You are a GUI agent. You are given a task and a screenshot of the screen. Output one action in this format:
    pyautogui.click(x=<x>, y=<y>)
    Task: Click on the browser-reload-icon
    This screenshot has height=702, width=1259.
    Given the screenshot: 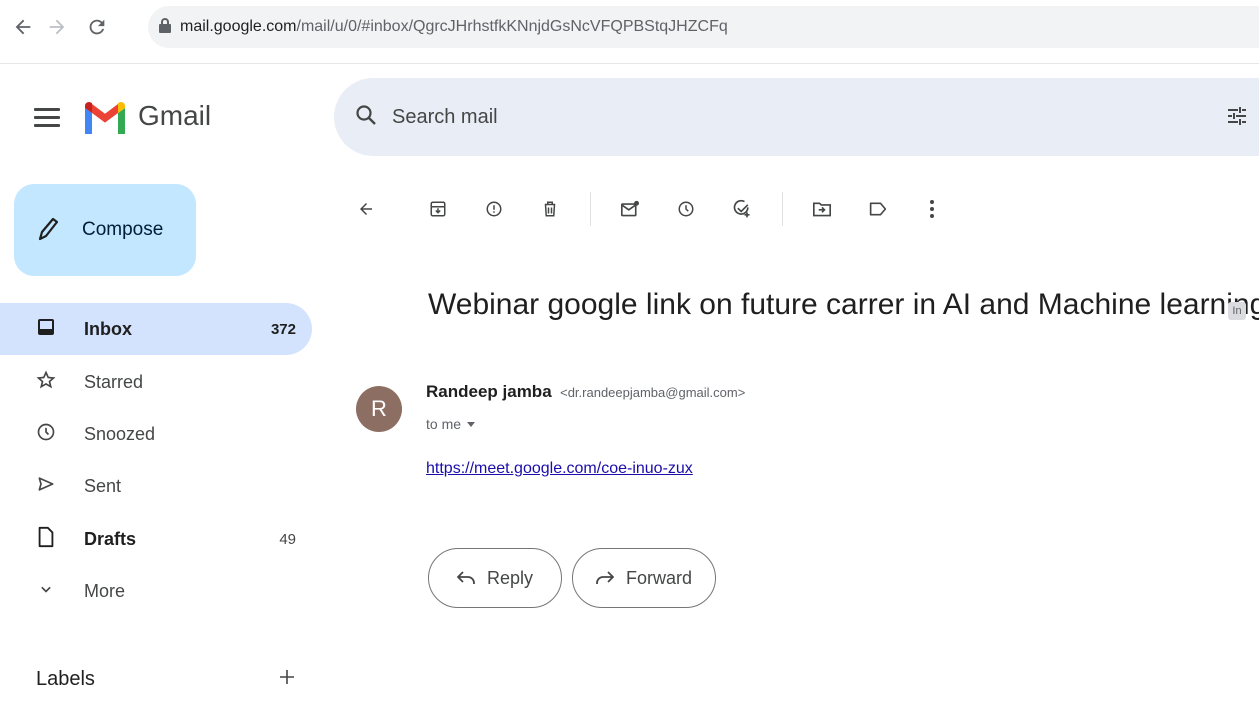 What is the action you would take?
    pyautogui.click(x=97, y=27)
    